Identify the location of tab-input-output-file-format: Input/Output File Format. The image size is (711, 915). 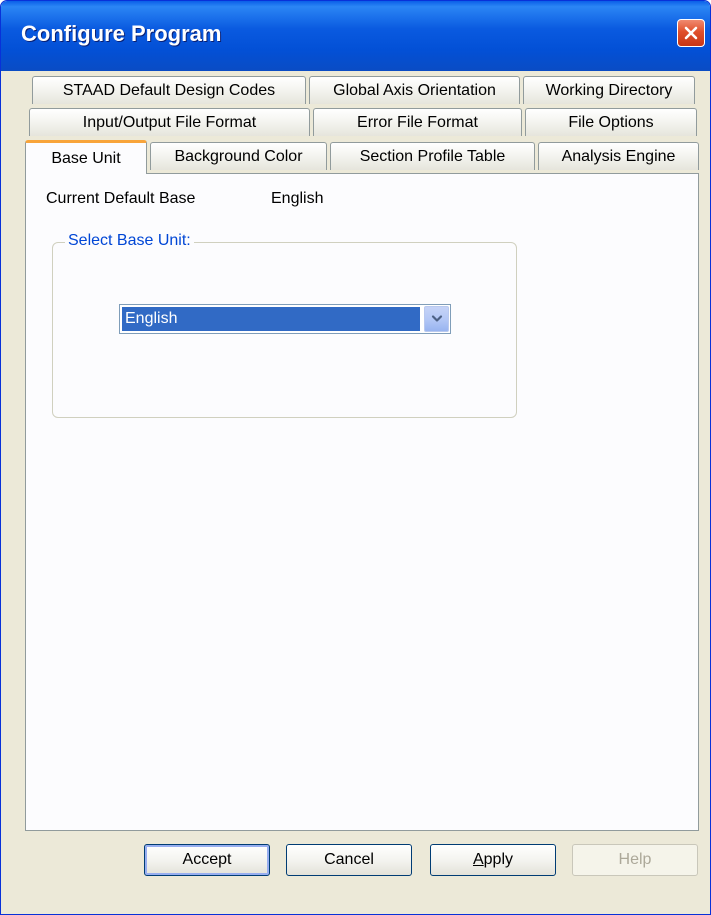
(169, 122).